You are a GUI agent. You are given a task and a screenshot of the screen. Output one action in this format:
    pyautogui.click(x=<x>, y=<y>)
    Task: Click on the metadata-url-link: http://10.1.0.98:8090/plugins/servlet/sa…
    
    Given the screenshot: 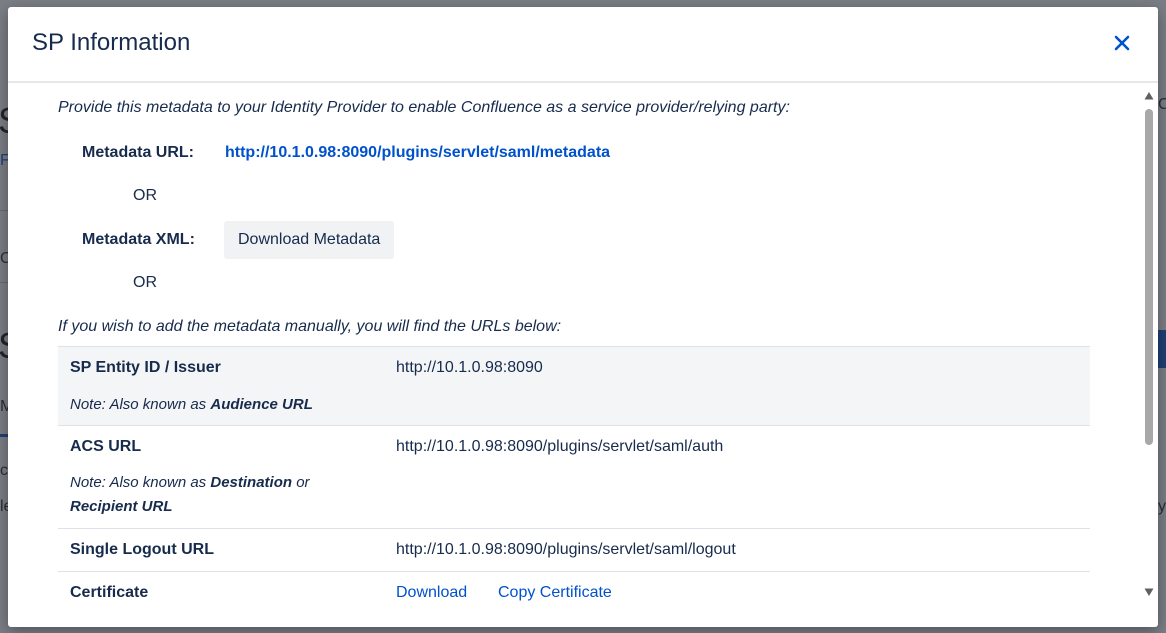 What is the action you would take?
    pyautogui.click(x=417, y=153)
    